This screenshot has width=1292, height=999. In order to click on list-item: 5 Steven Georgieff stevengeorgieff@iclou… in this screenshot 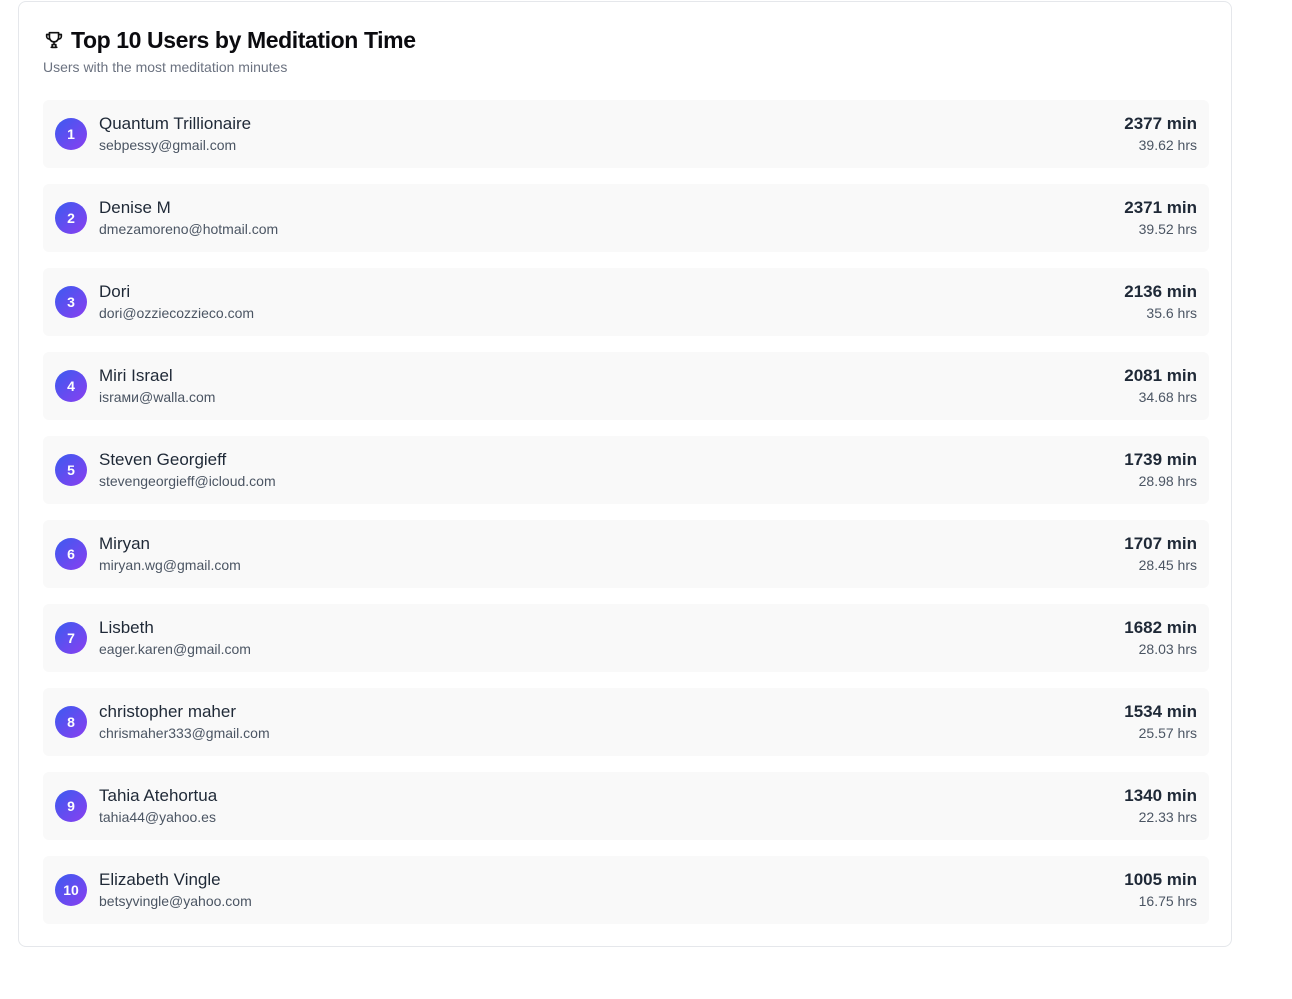, I will do `click(626, 470)`.